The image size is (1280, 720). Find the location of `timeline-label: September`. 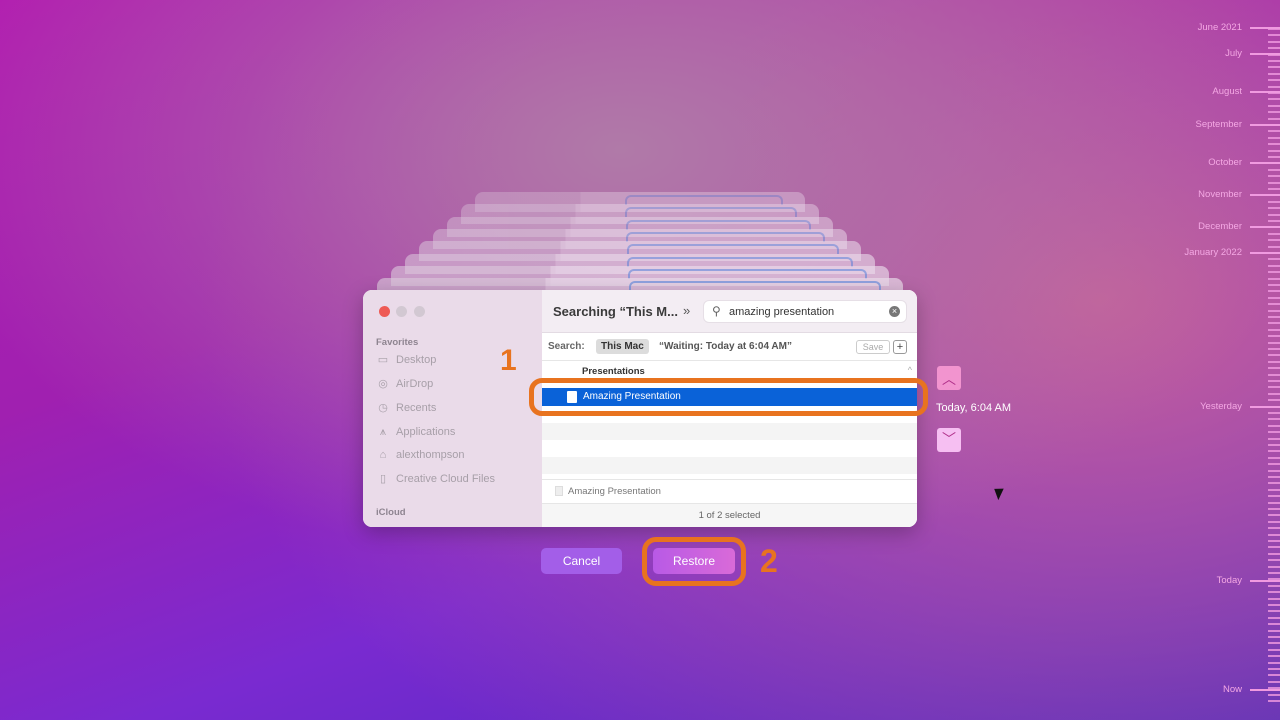

timeline-label: September is located at coordinates (1219, 124).